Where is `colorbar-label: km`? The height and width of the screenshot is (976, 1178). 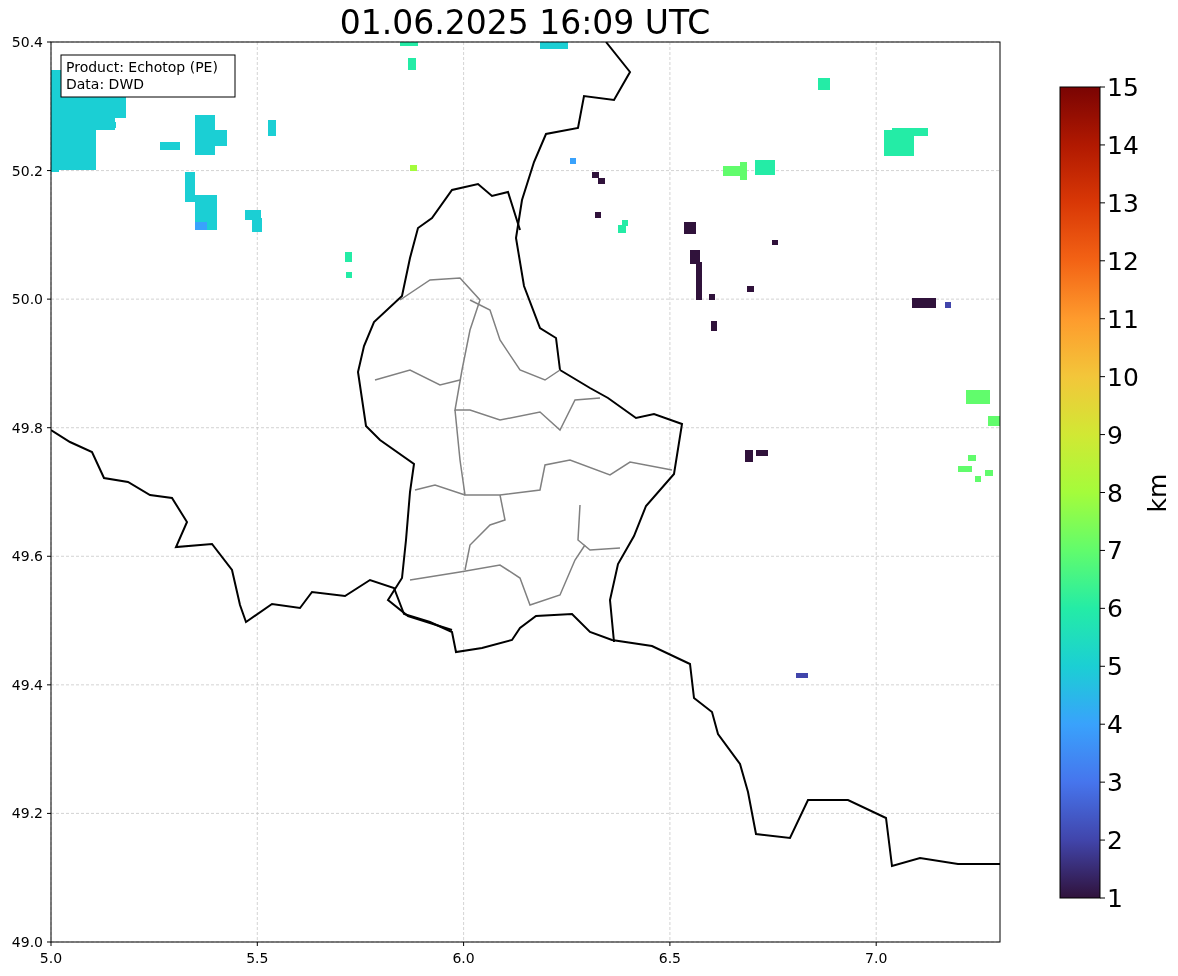 colorbar-label: km is located at coordinates (1157, 493).